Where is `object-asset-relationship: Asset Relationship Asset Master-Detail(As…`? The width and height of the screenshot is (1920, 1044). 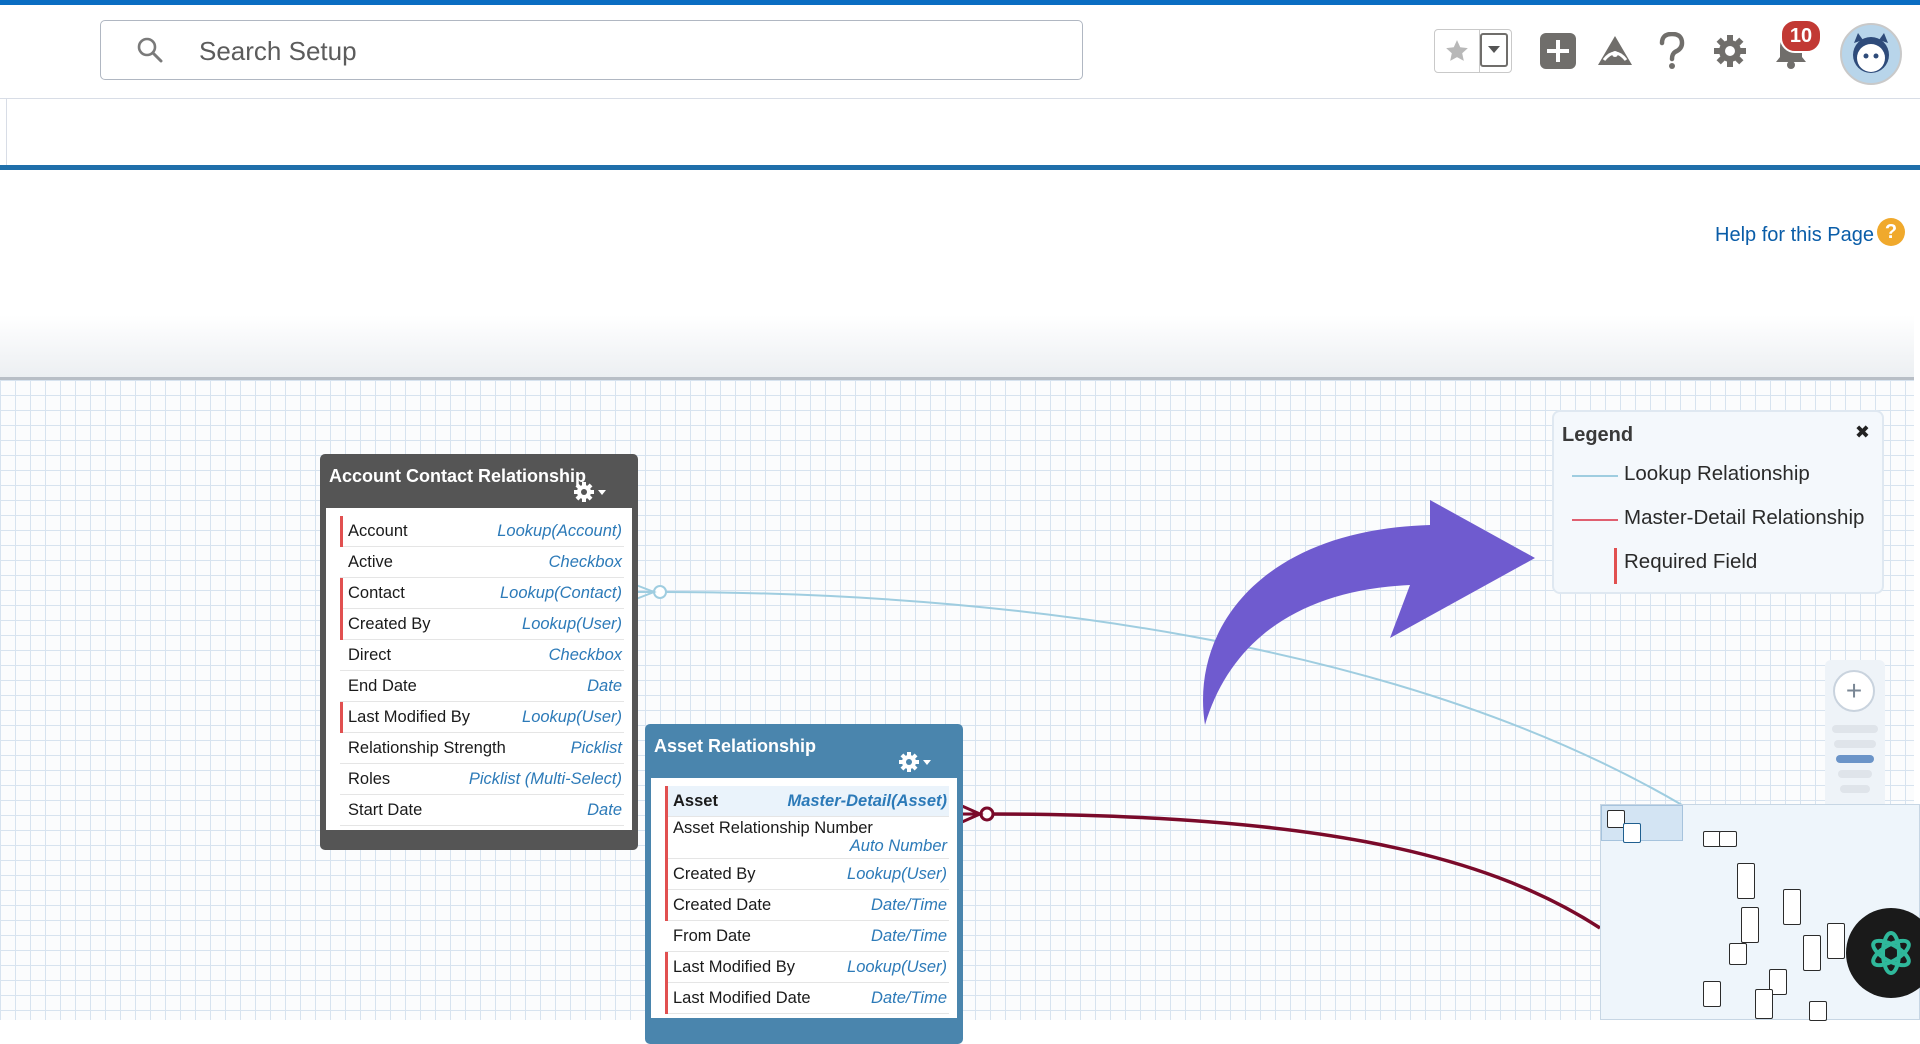
object-asset-relationship: Asset Relationship Asset Master-Detail(As… is located at coordinates (804, 884).